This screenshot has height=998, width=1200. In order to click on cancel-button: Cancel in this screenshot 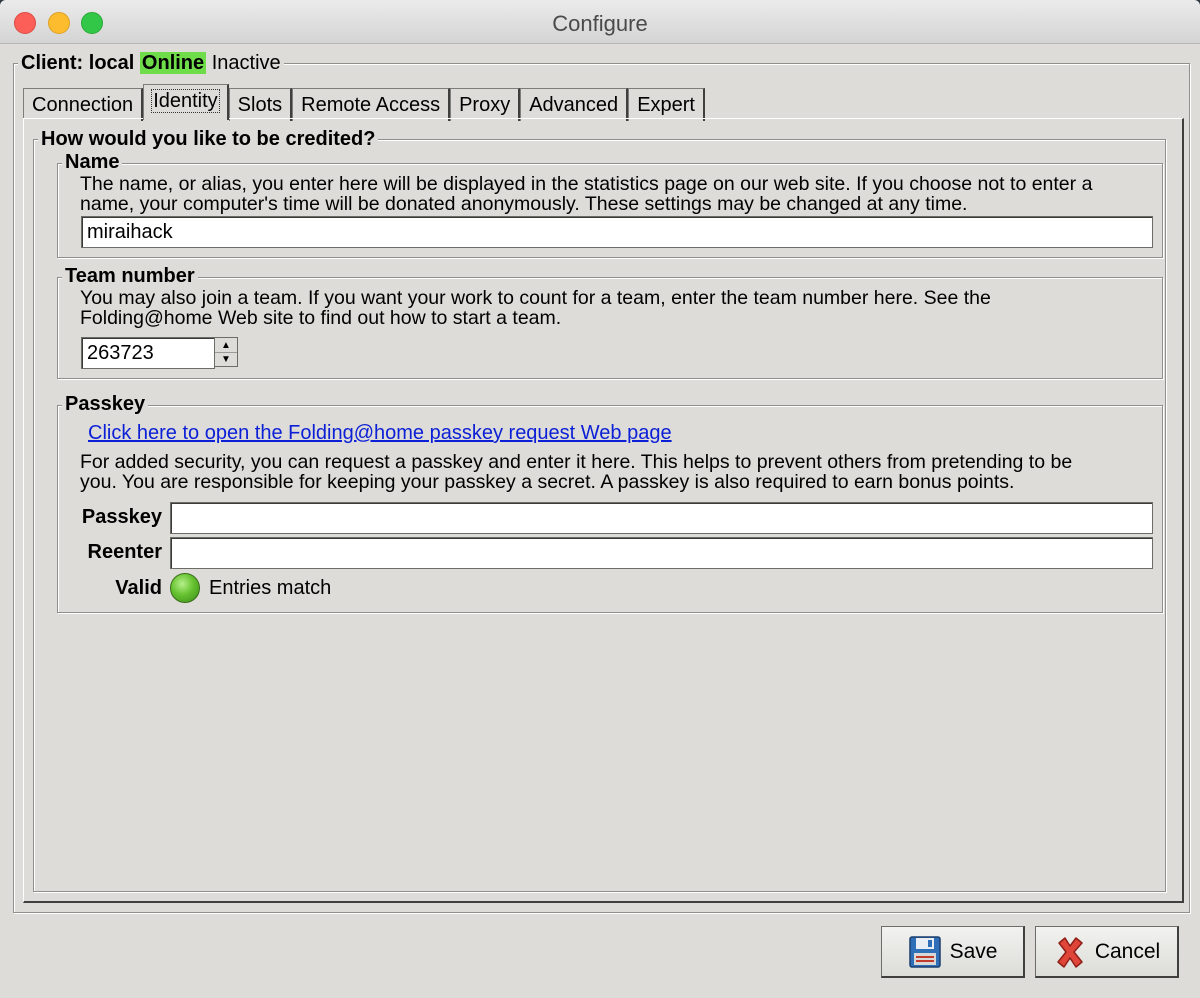, I will do `click(1107, 952)`.